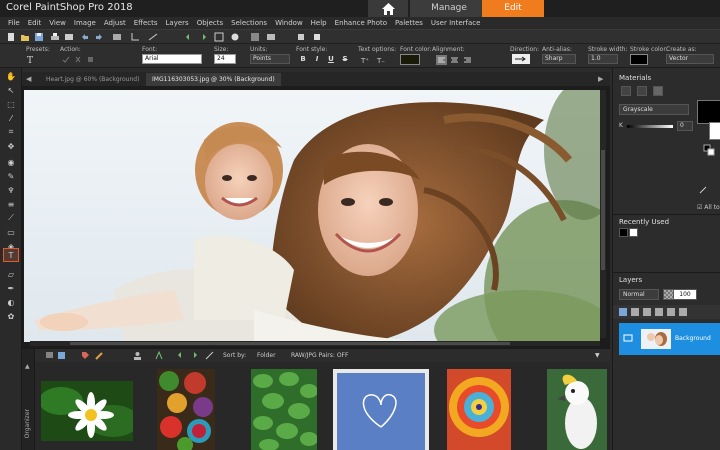  I want to click on screenshot-icon, so click(117, 37).